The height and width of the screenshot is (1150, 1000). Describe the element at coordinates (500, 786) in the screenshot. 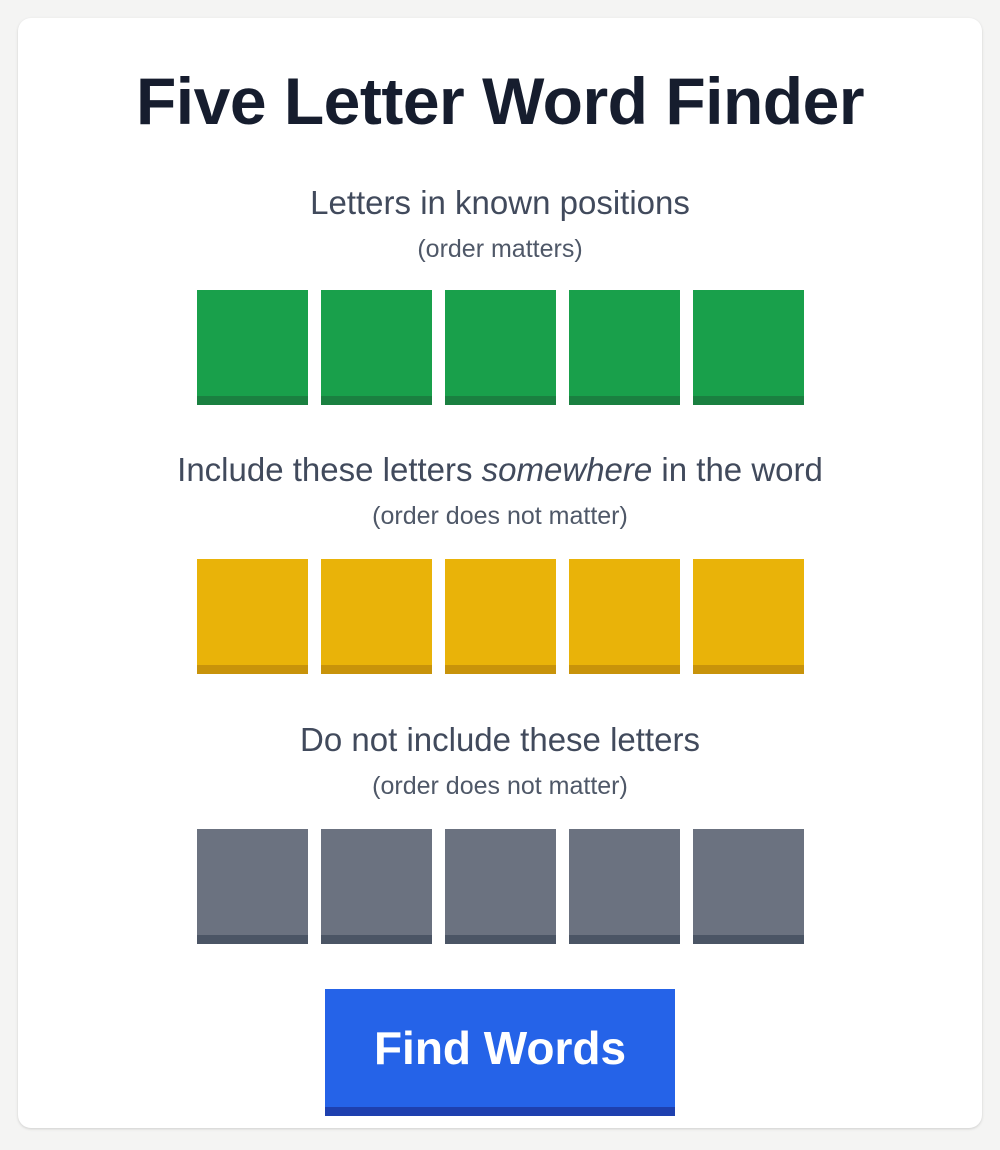

I see `section-exclude-letters-subtitle: (order does not matter)` at that location.